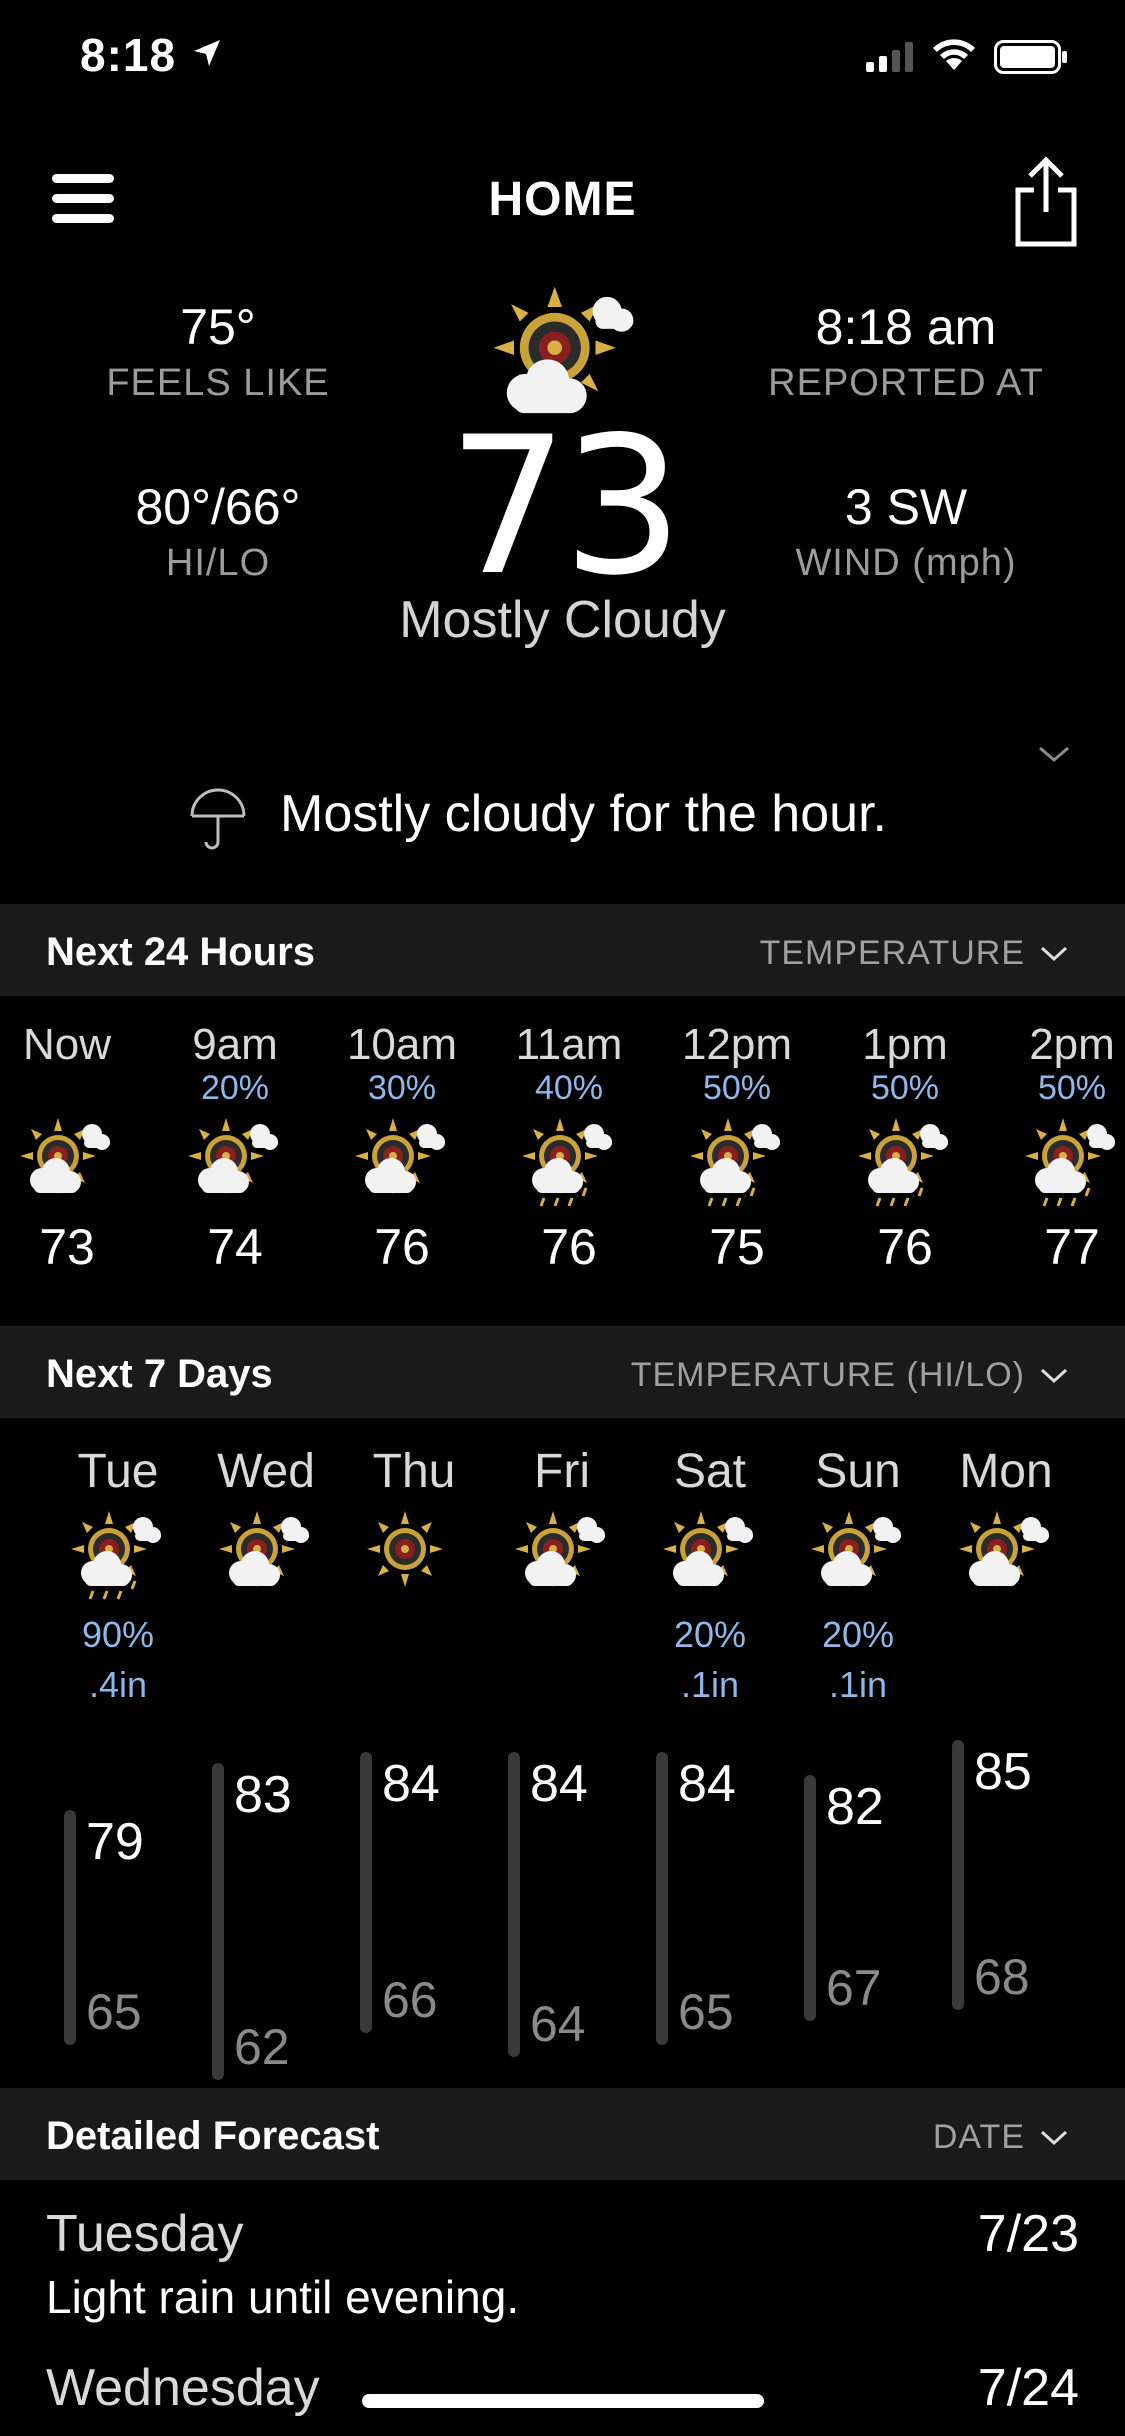 This screenshot has height=2436, width=1125. I want to click on hourly-item: 10am 30% 76, so click(402, 1149).